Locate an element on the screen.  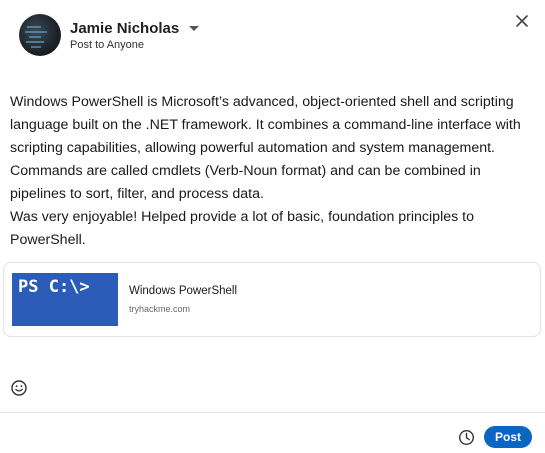
avatar is located at coordinates (40, 35).